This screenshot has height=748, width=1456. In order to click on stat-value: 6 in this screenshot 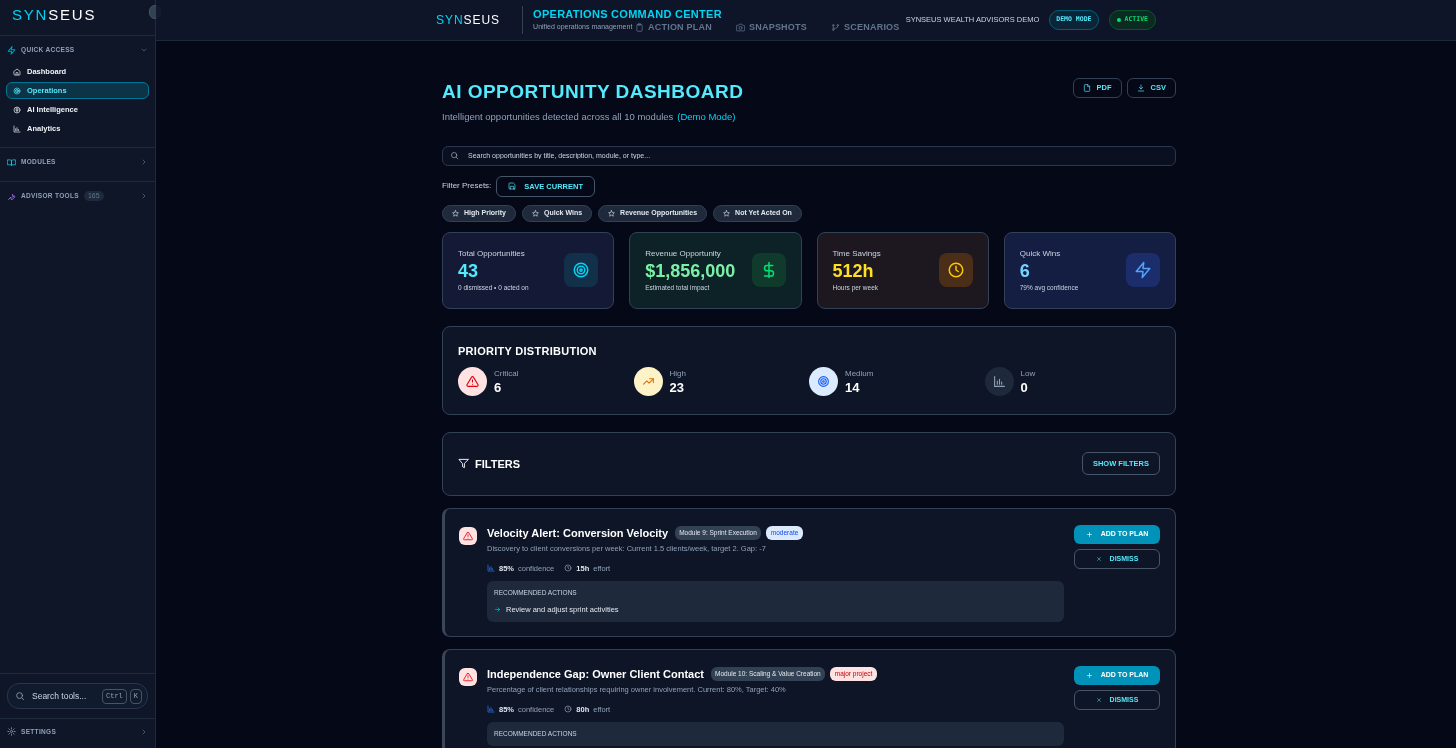, I will do `click(1025, 271)`.